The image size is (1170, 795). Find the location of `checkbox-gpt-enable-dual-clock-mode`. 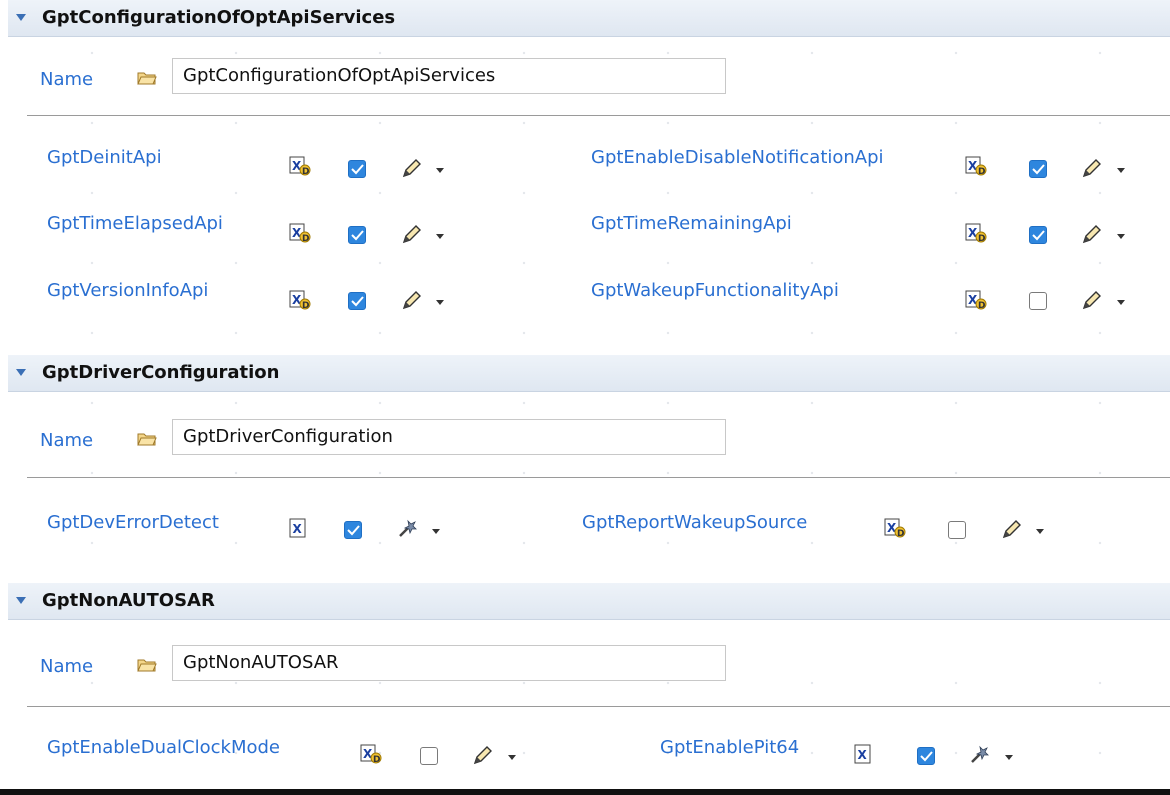

checkbox-gpt-enable-dual-clock-mode is located at coordinates (429, 756).